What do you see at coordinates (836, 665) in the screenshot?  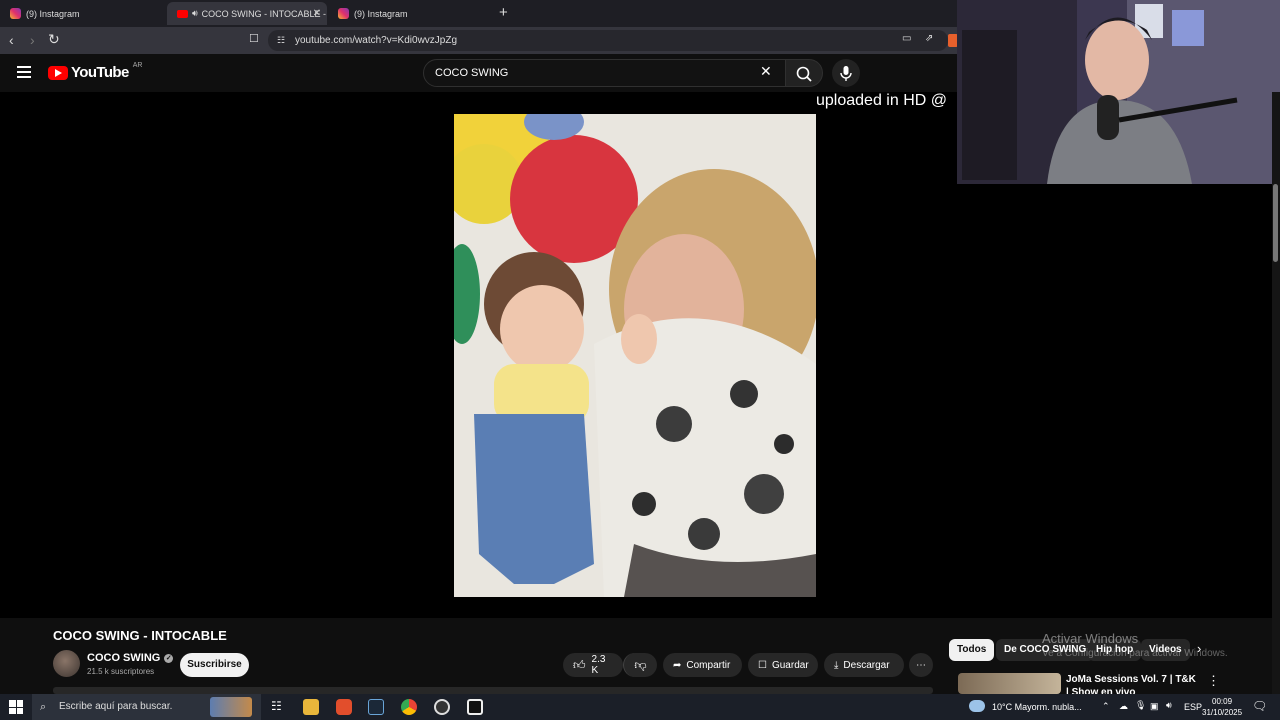 I see `download-icon: ⤓` at bounding box center [836, 665].